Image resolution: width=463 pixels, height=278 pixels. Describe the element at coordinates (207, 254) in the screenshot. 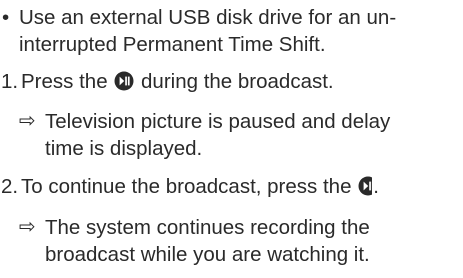

I see `step-2-result-line-2: broadcast while you are watching it.` at that location.